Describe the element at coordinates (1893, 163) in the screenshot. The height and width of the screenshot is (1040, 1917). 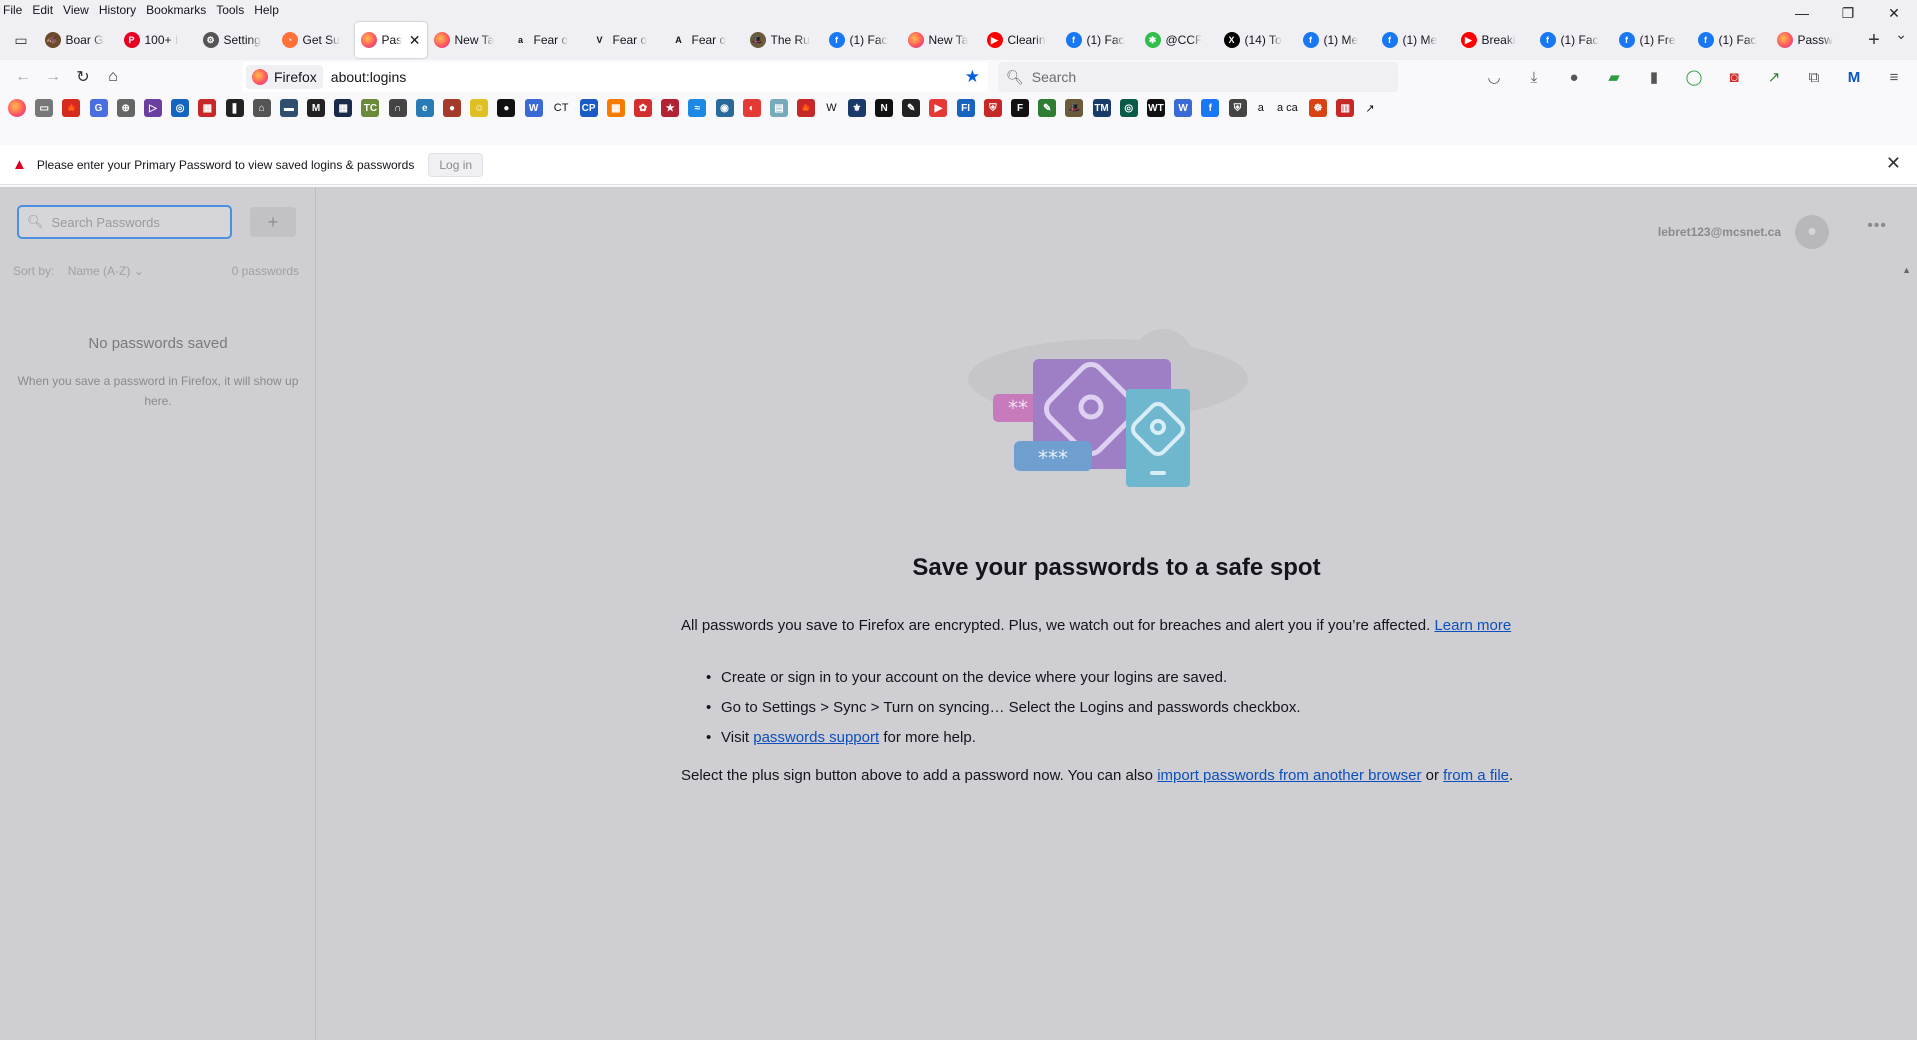
I see `close-notice-button: ✕` at that location.